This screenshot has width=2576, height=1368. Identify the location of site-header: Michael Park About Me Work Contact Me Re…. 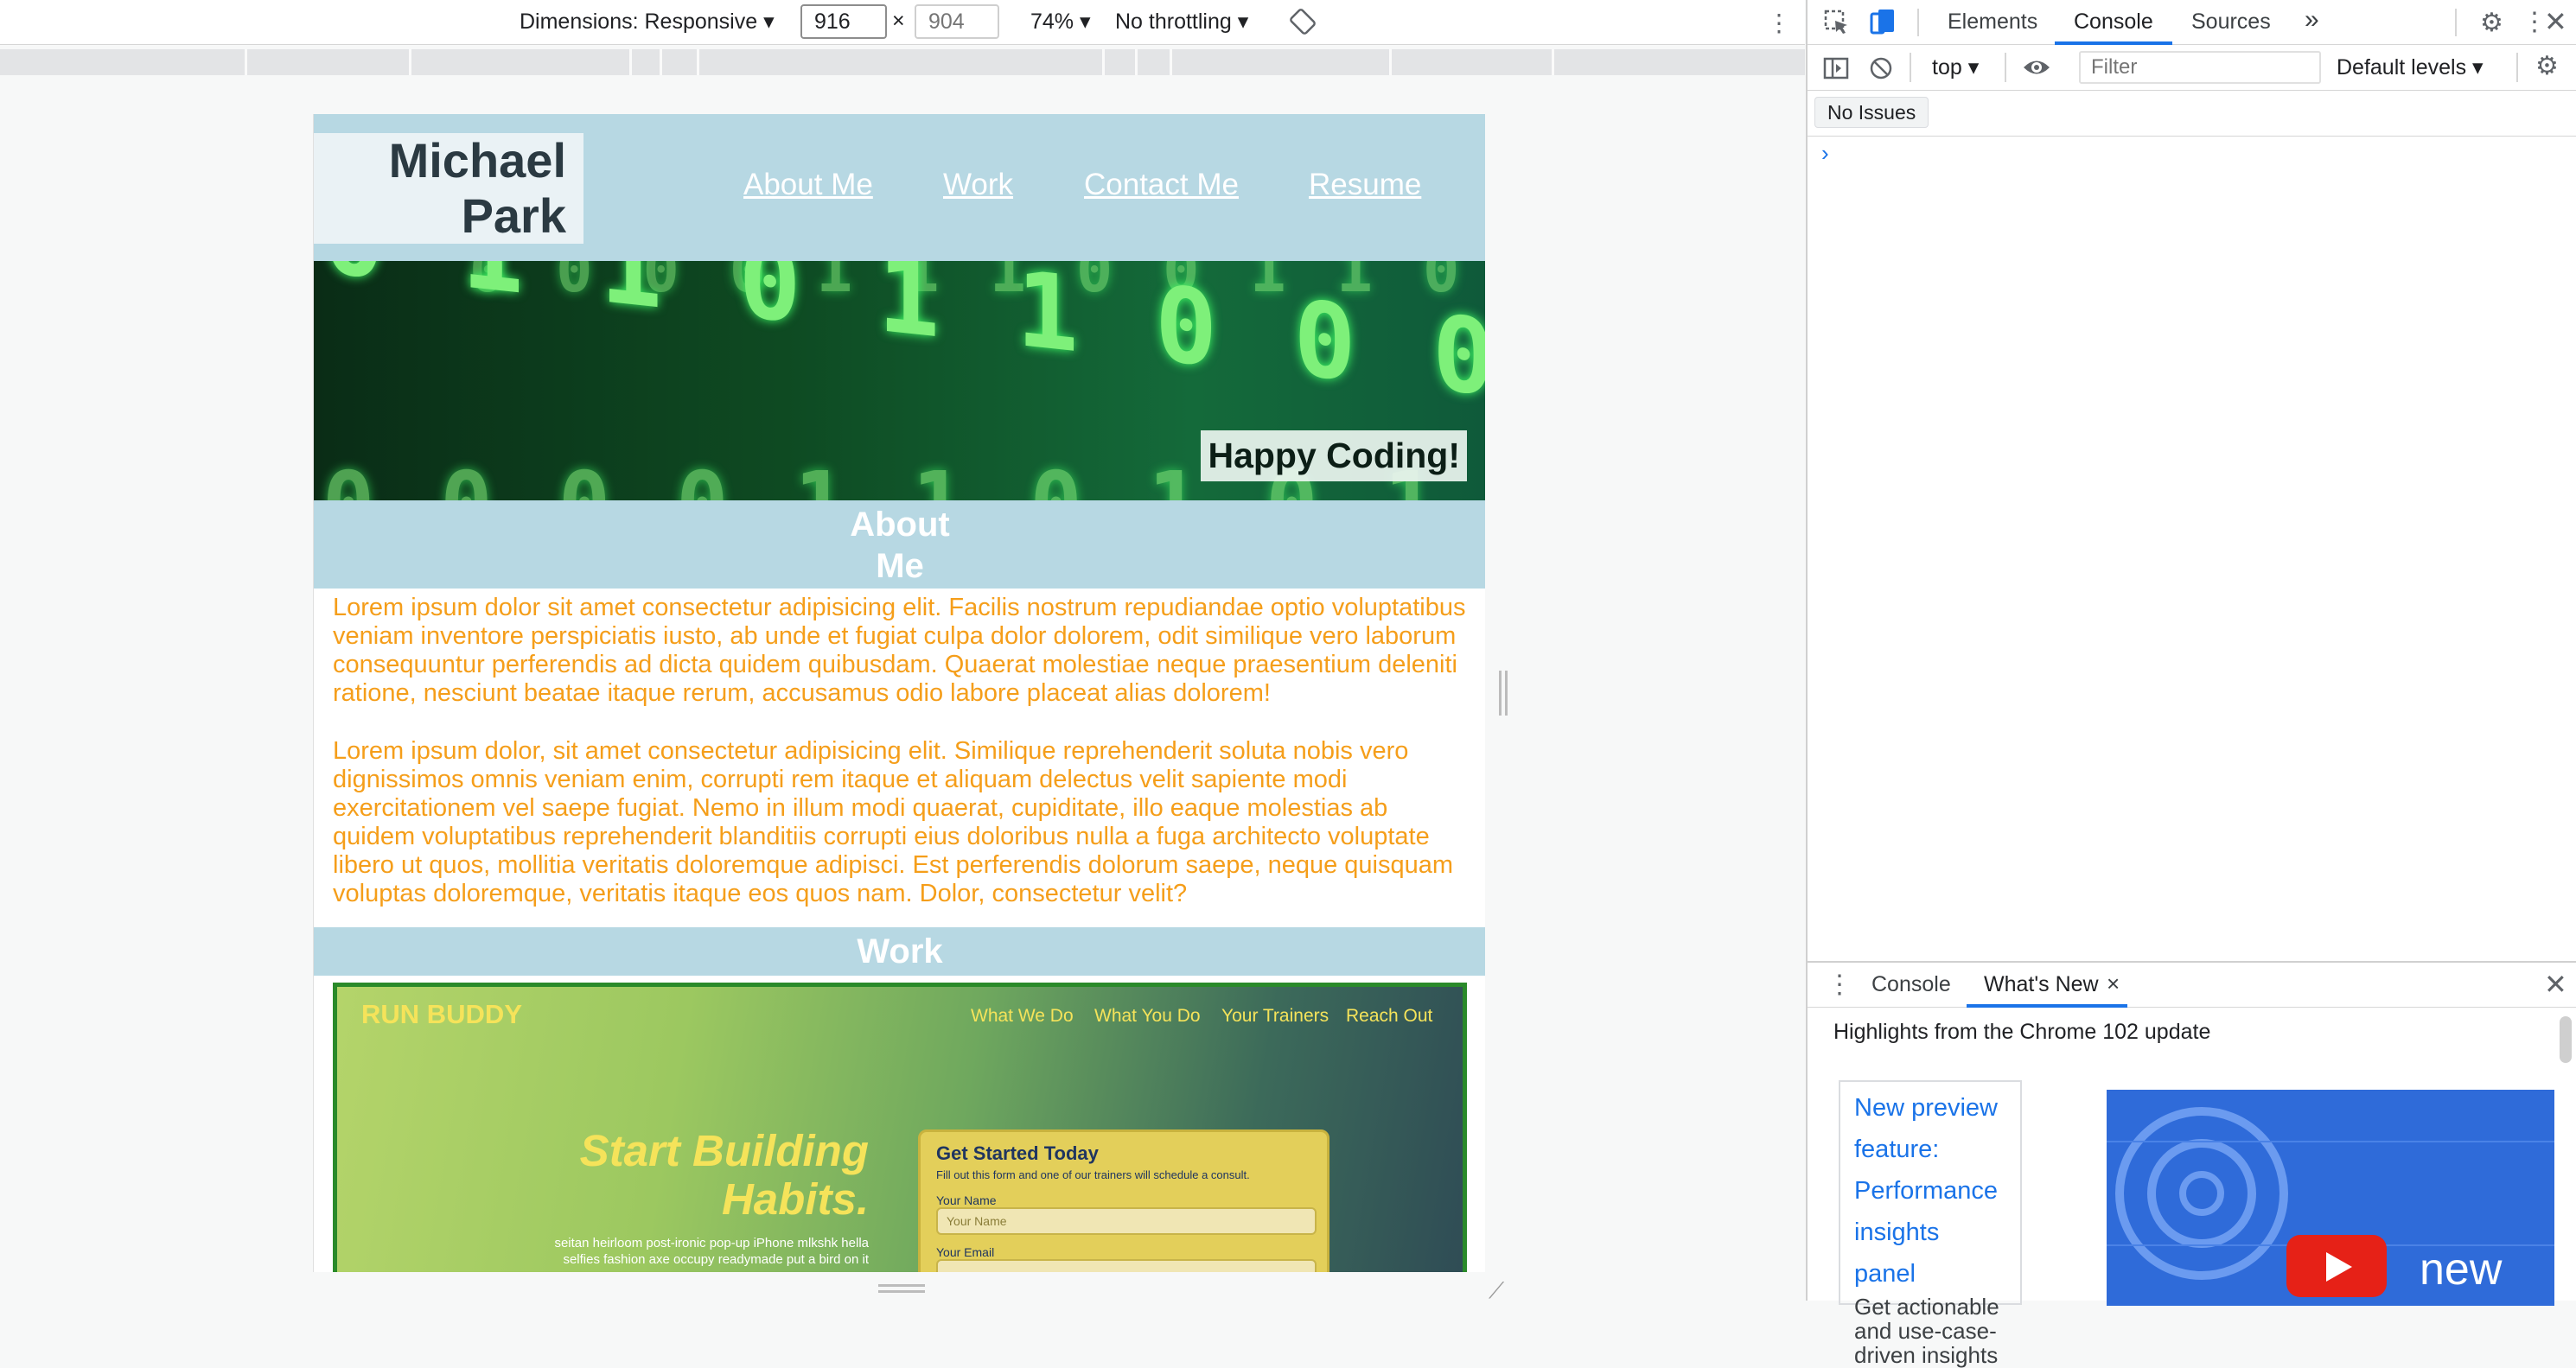
(899, 187).